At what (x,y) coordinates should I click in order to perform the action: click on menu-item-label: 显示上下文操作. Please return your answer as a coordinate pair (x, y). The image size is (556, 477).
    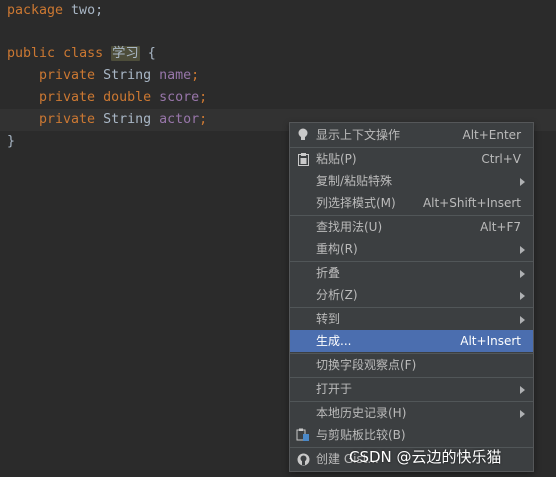
    Looking at the image, I should click on (358, 135).